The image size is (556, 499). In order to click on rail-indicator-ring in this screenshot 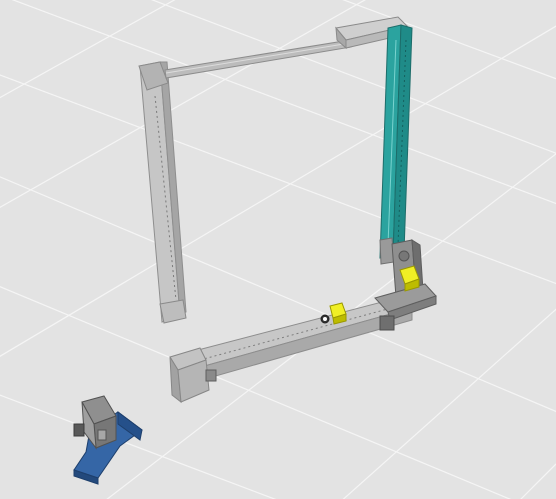, I will do `click(325, 319)`.